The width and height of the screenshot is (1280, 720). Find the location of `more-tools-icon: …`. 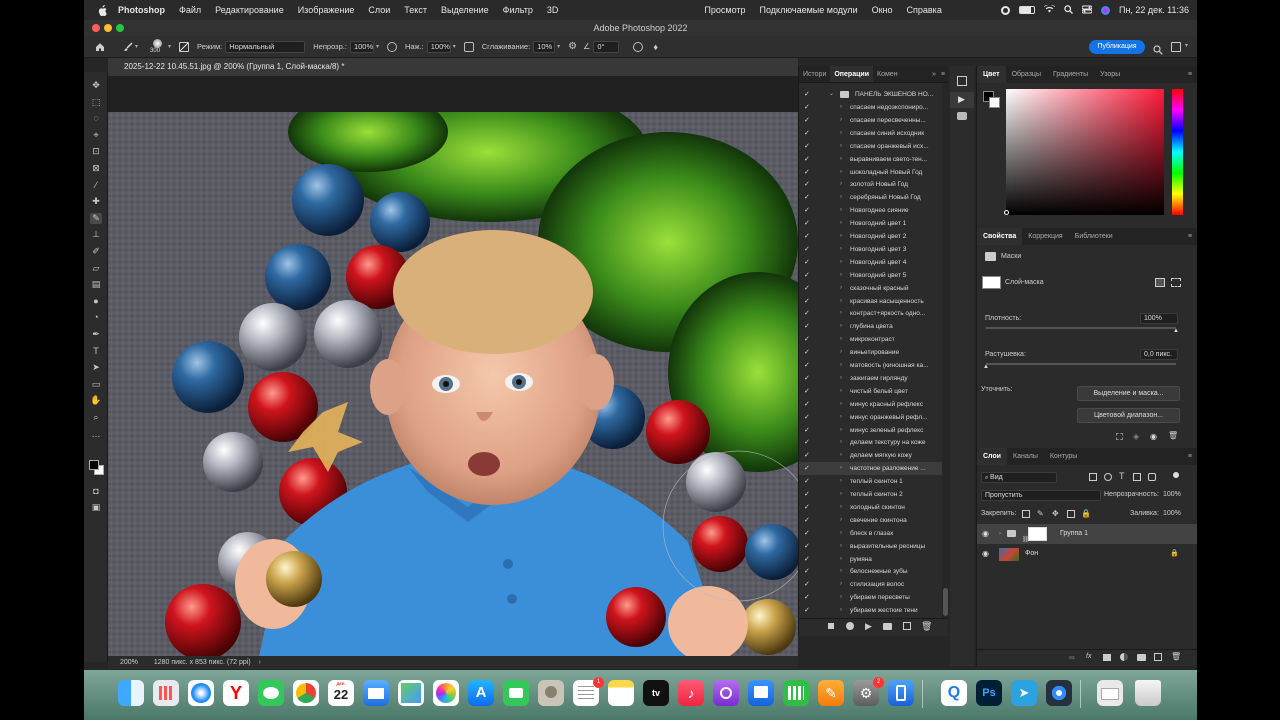

more-tools-icon: … is located at coordinates (96, 434).